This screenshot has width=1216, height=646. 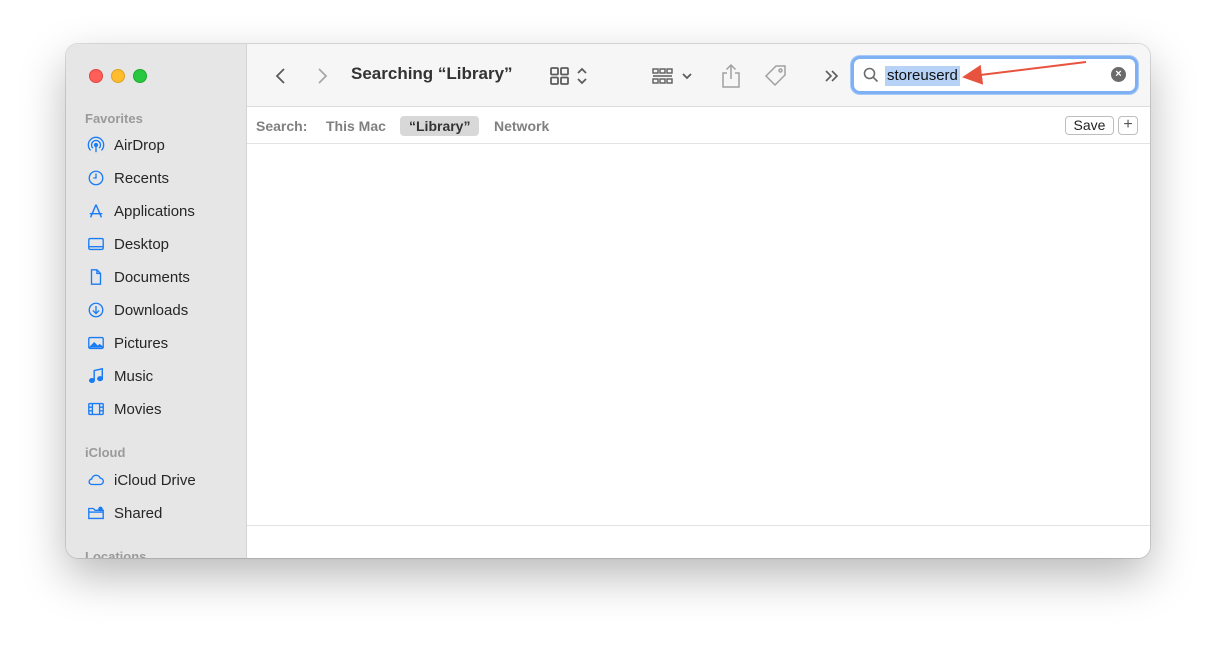 I want to click on search-field: storeuserd ×, so click(x=994, y=75).